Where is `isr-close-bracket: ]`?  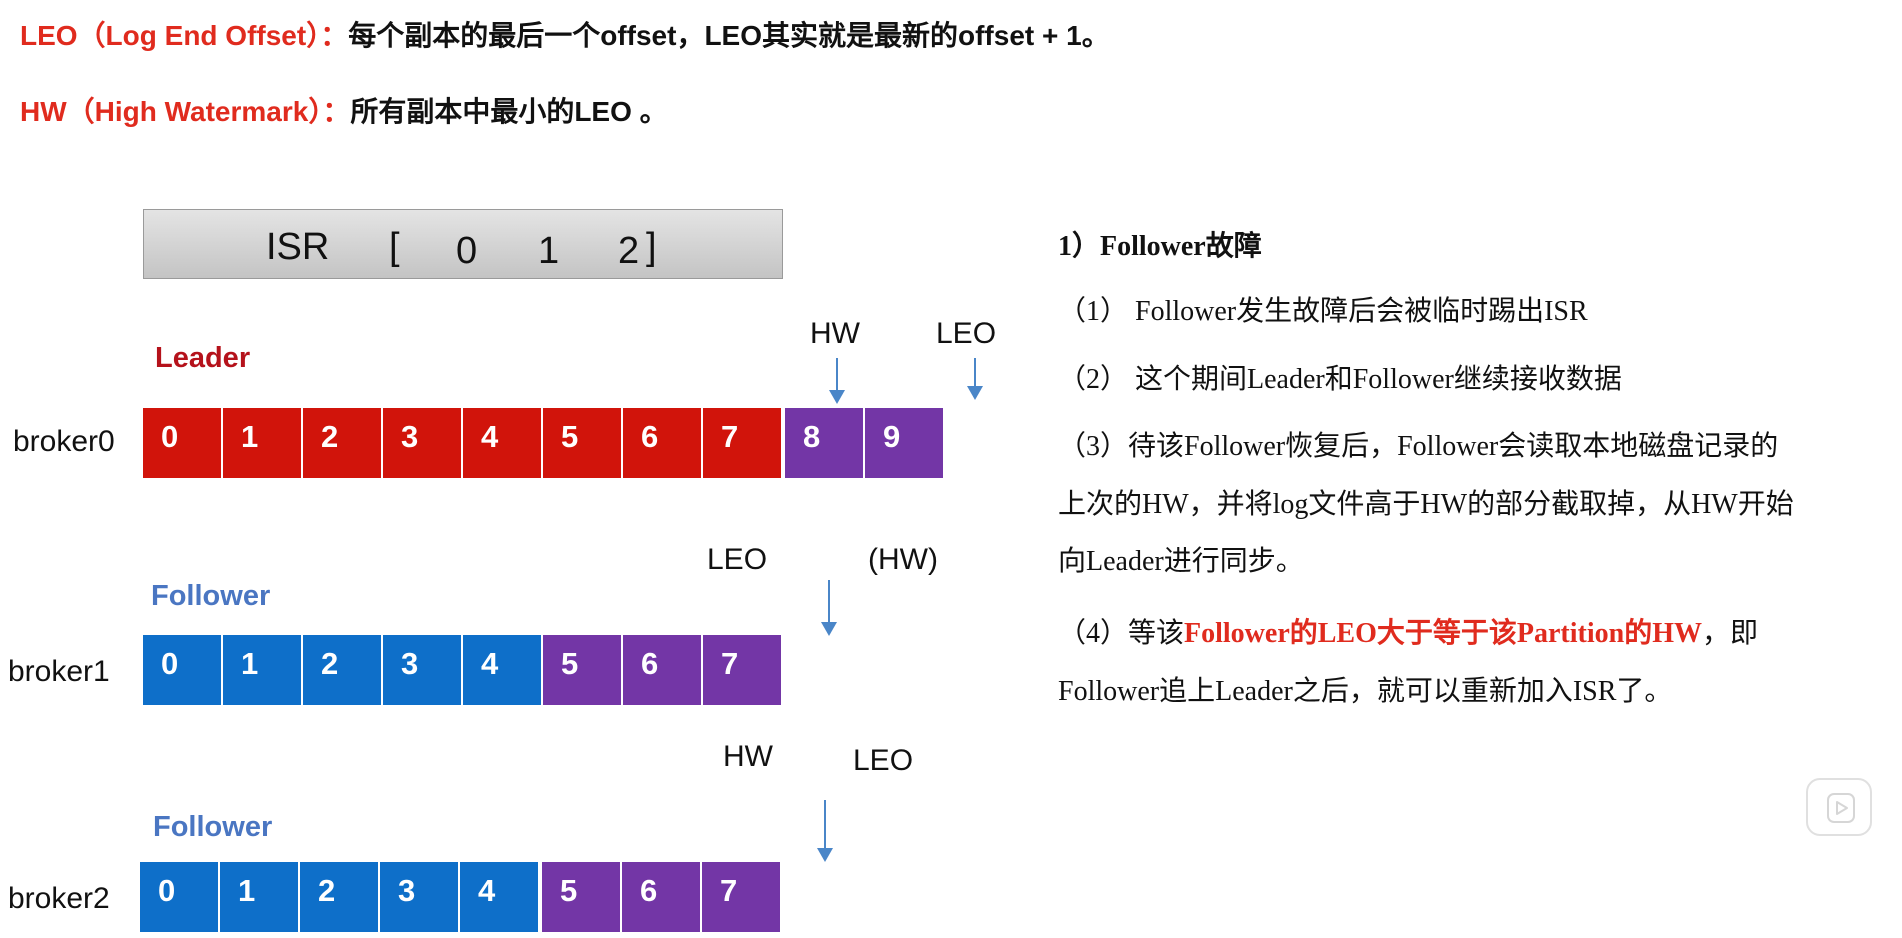
isr-close-bracket: ] is located at coordinates (651, 247).